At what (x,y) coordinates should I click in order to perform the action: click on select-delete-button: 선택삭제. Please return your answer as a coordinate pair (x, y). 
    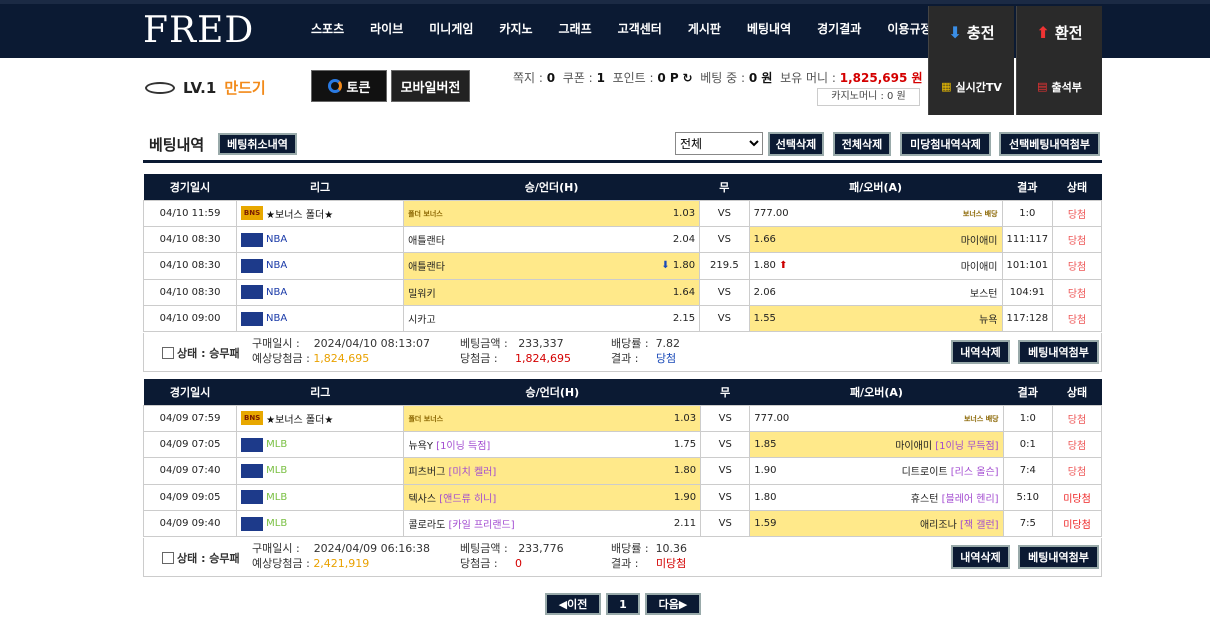
    Looking at the image, I should click on (796, 144).